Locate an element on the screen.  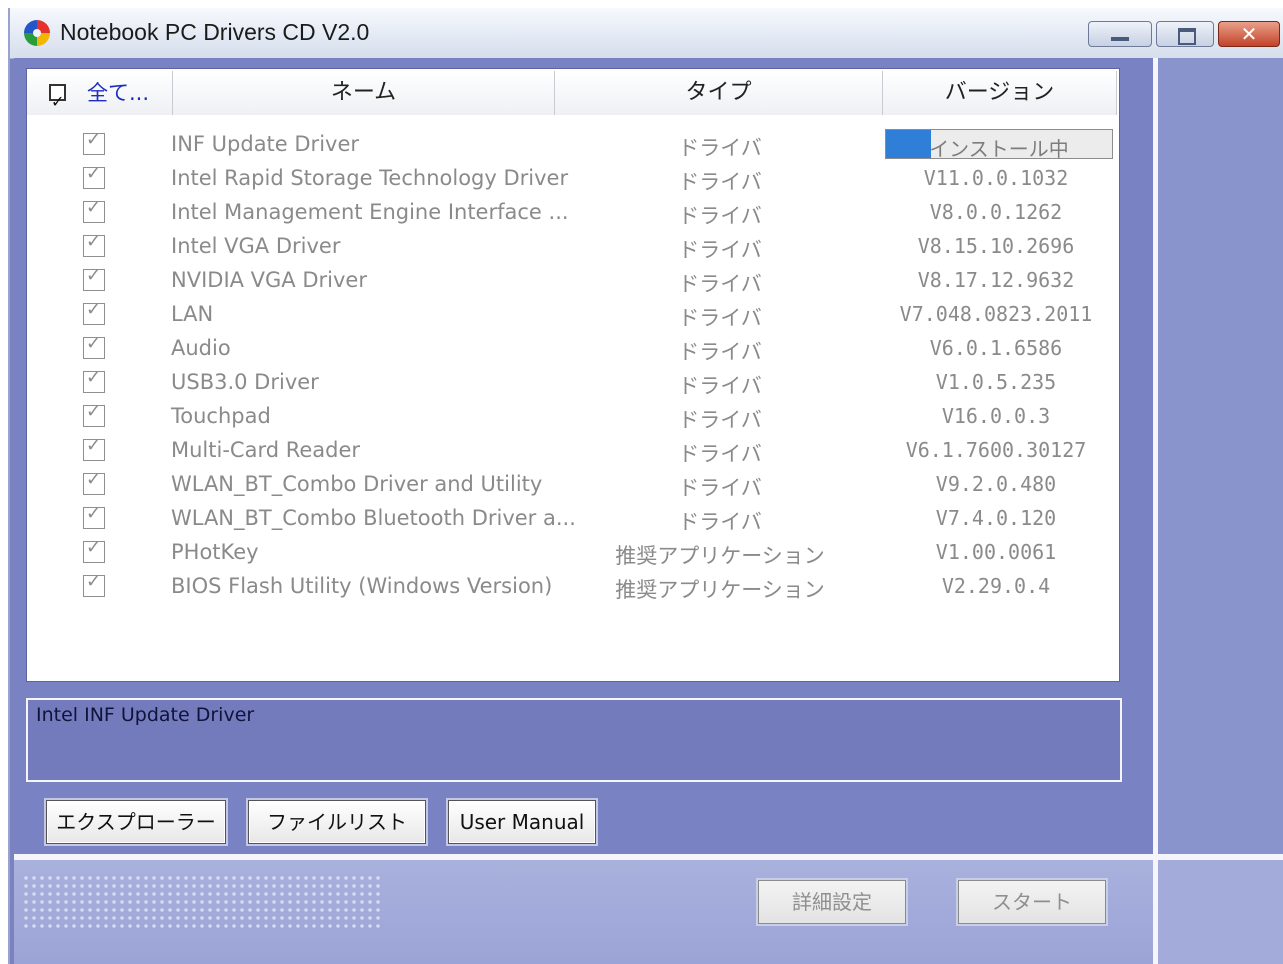
list-item: Intel VGA Driver ドライバ V8.15.10.2696 is located at coordinates (573, 247).